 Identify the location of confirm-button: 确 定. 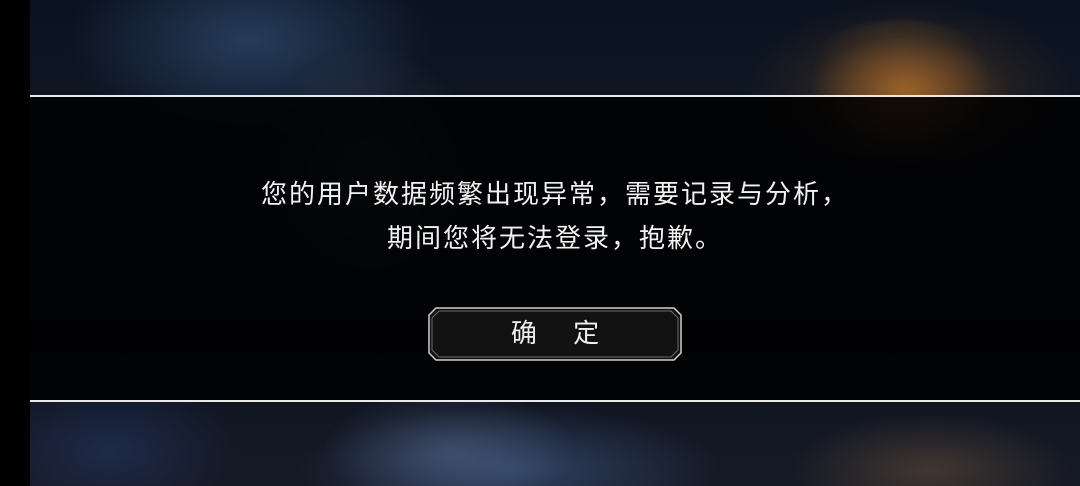
(555, 334).